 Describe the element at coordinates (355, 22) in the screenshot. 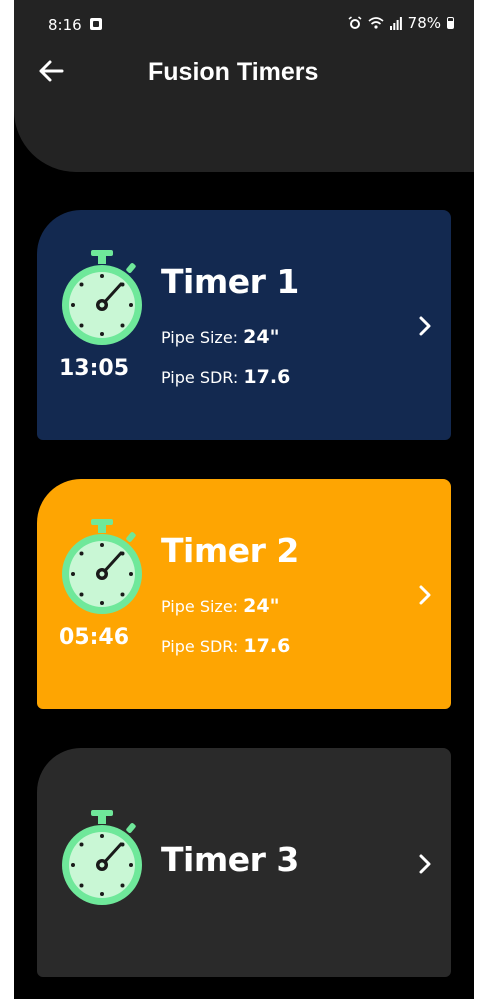

I see `alarm-icon` at that location.